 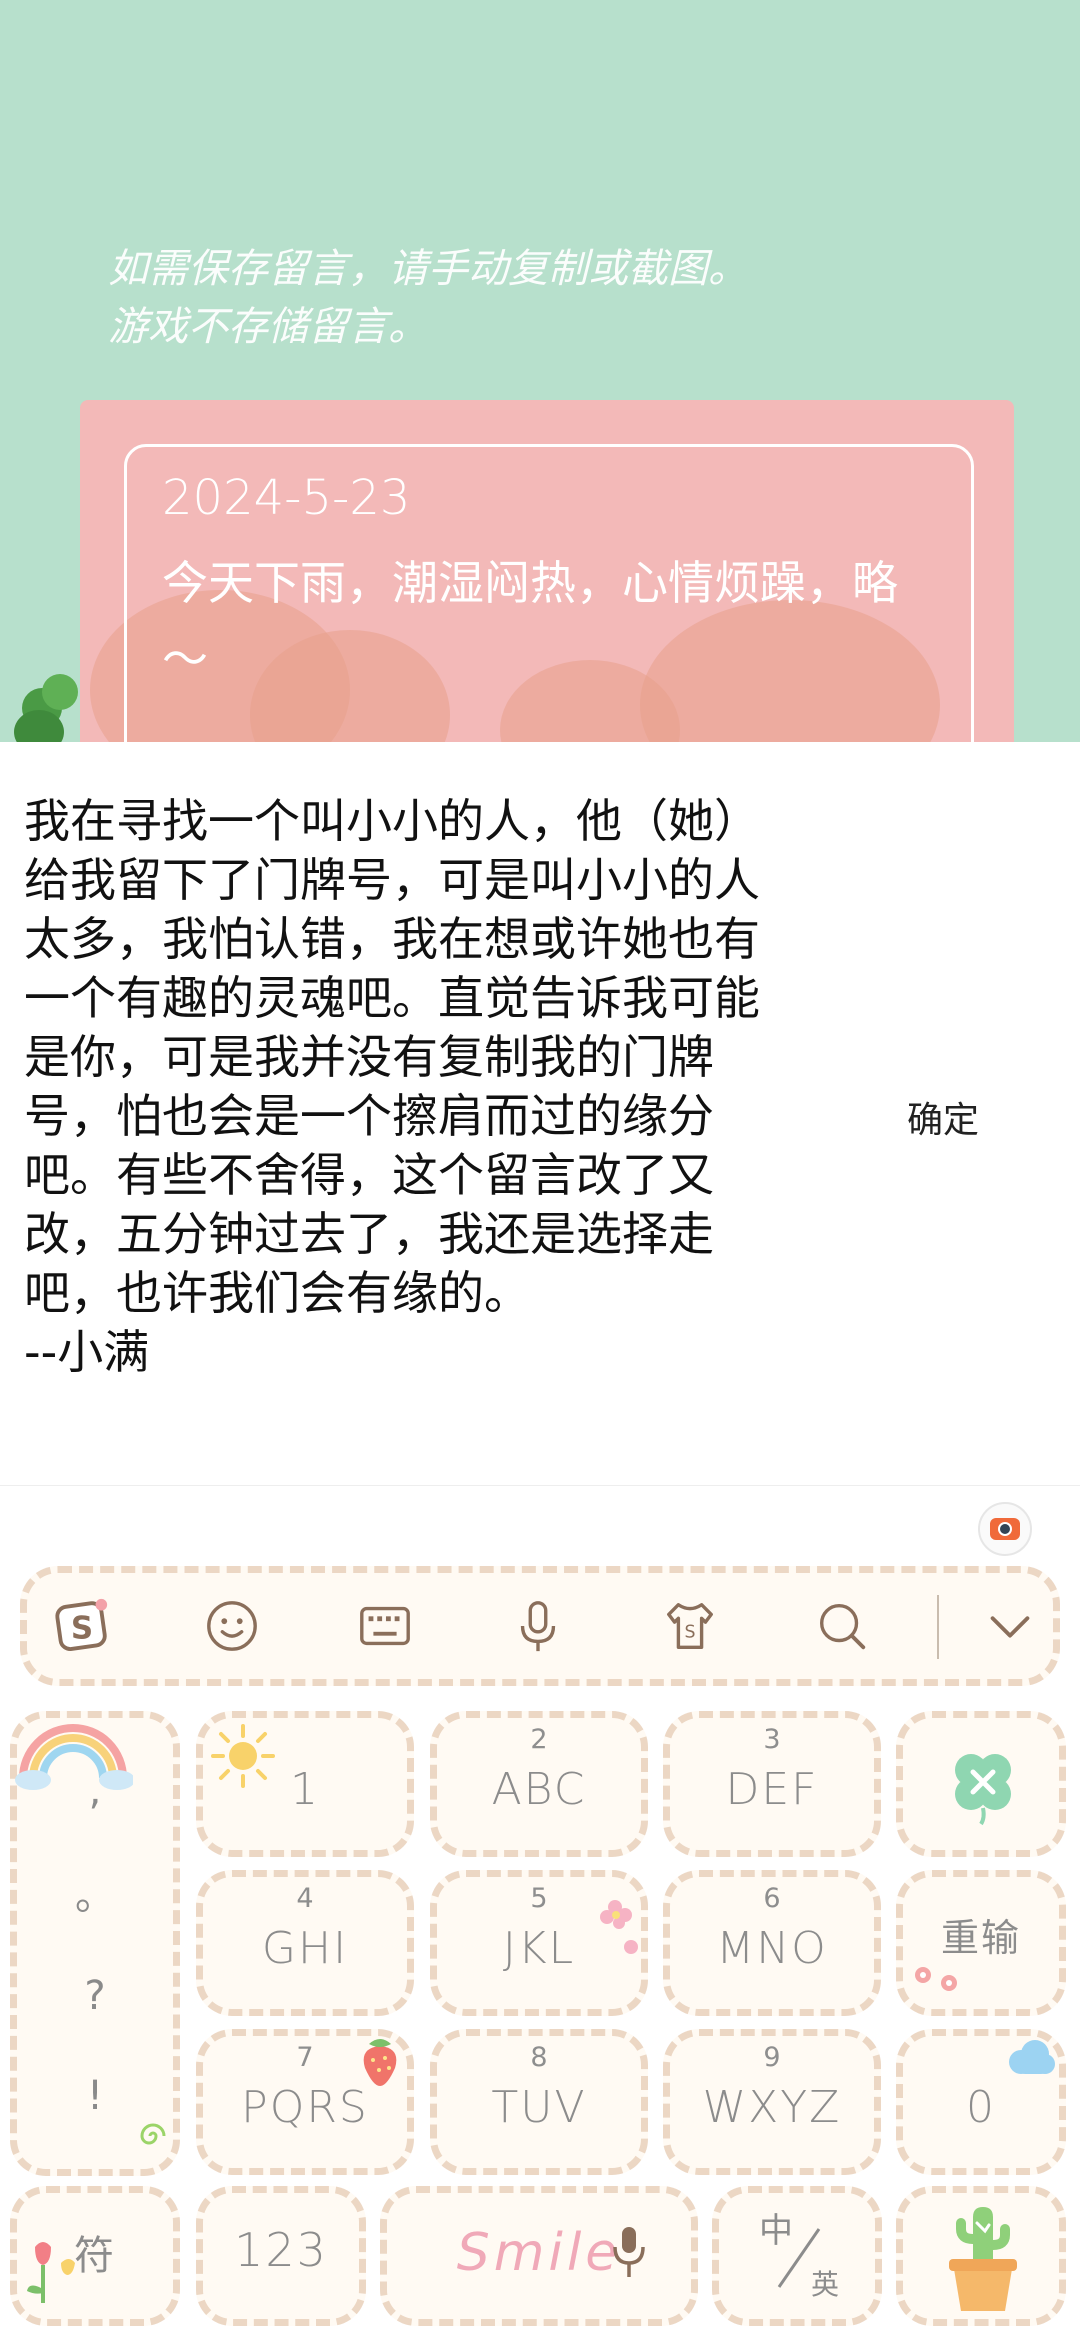 I want to click on number-mode-key: 123, so click(x=281, y=2256).